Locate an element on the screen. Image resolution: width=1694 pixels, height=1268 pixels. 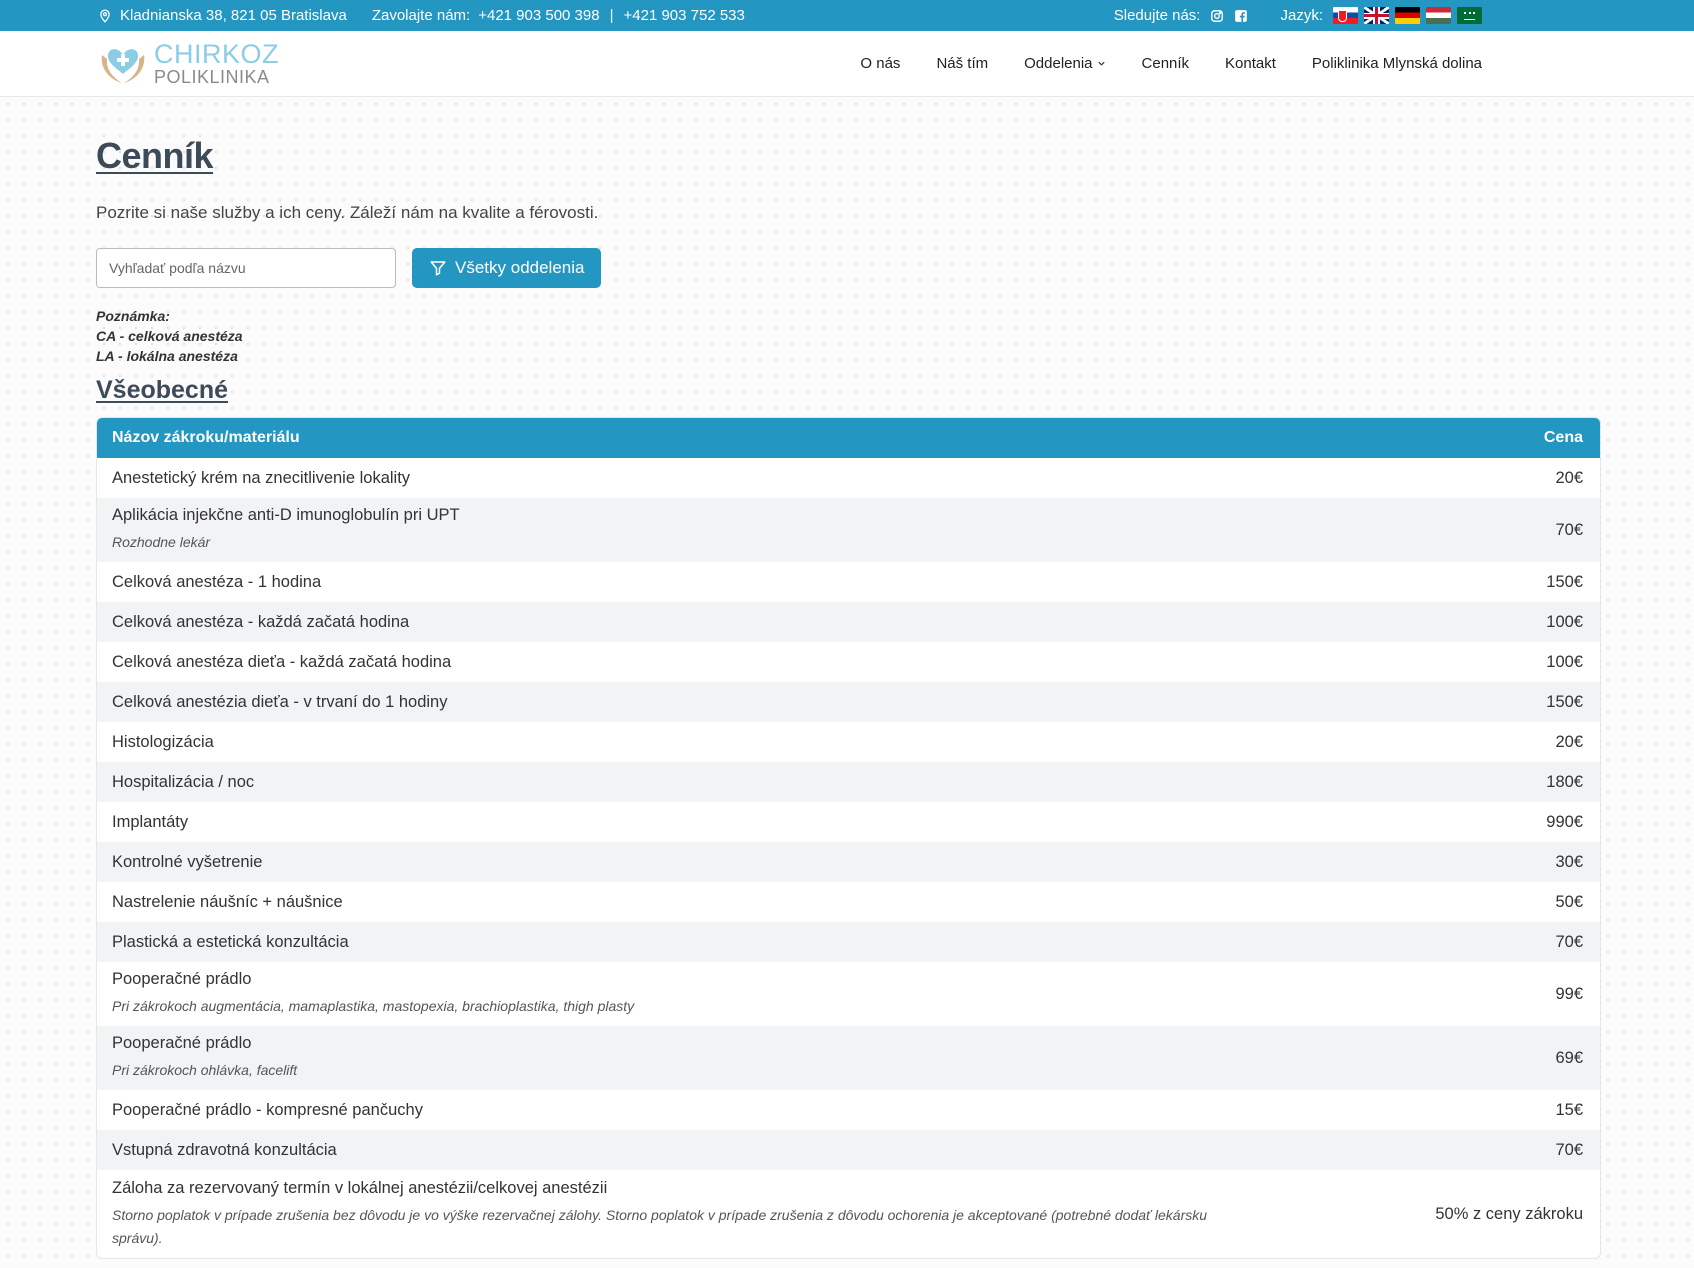
logo: CHIRKOZ POLIKLINIKA is located at coordinates (188, 64).